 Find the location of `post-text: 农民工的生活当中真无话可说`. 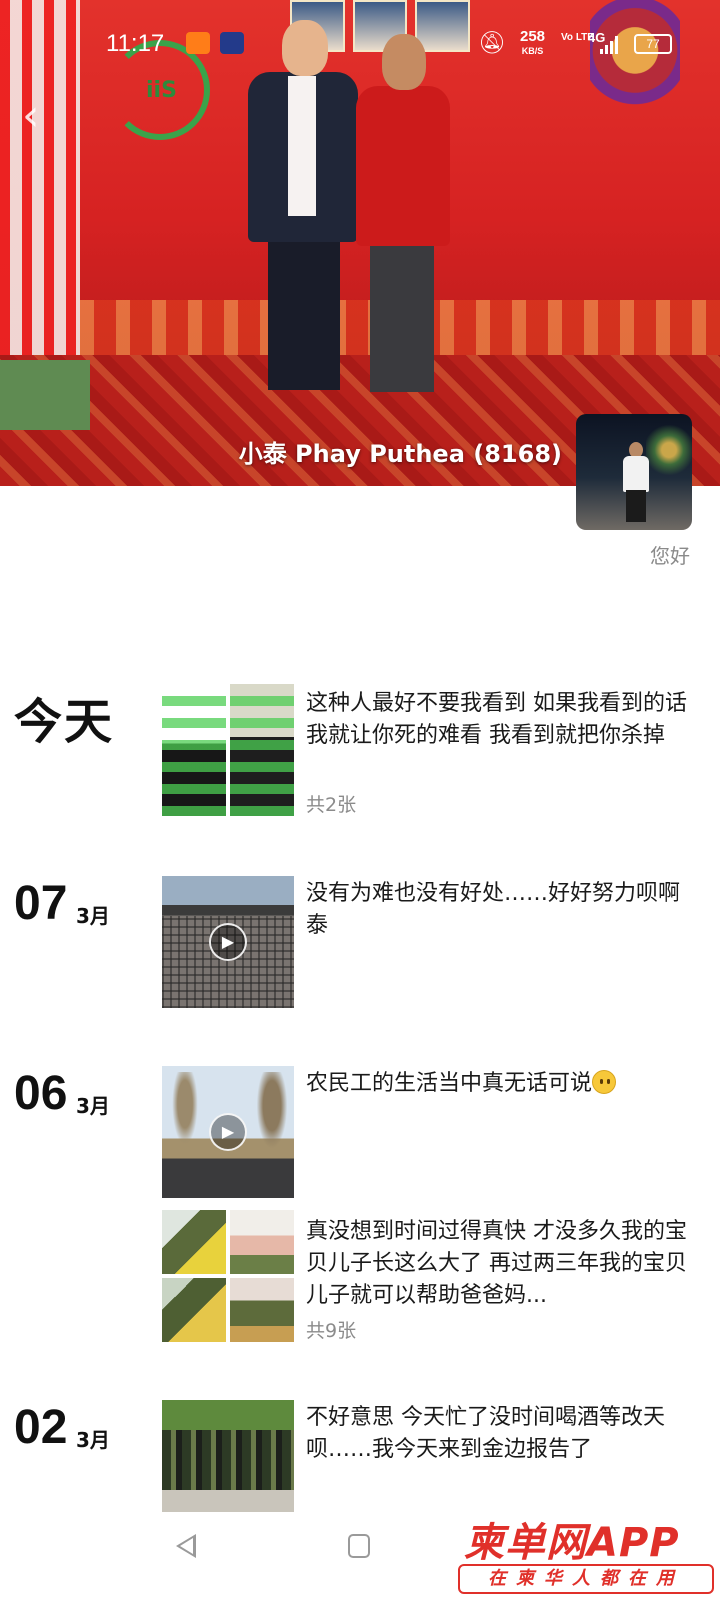

post-text: 农民工的生活当中真无话可说 is located at coordinates (502, 1084).